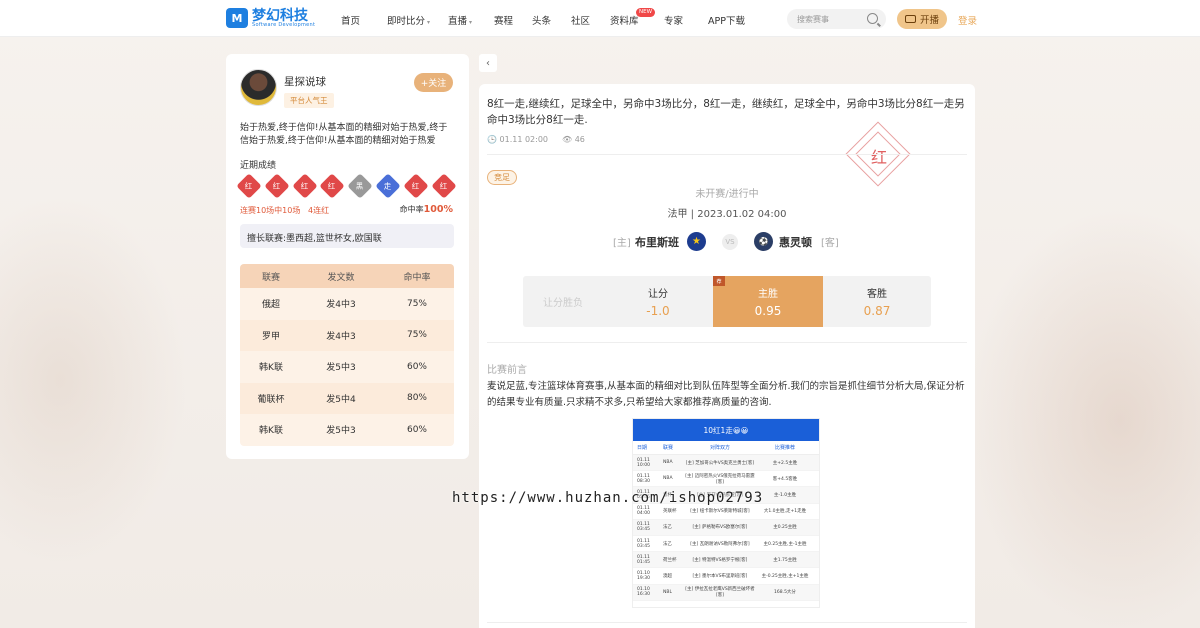 This screenshot has height=628, width=1200. What do you see at coordinates (502, 177) in the screenshot?
I see `sport-tag: 竞足` at bounding box center [502, 177].